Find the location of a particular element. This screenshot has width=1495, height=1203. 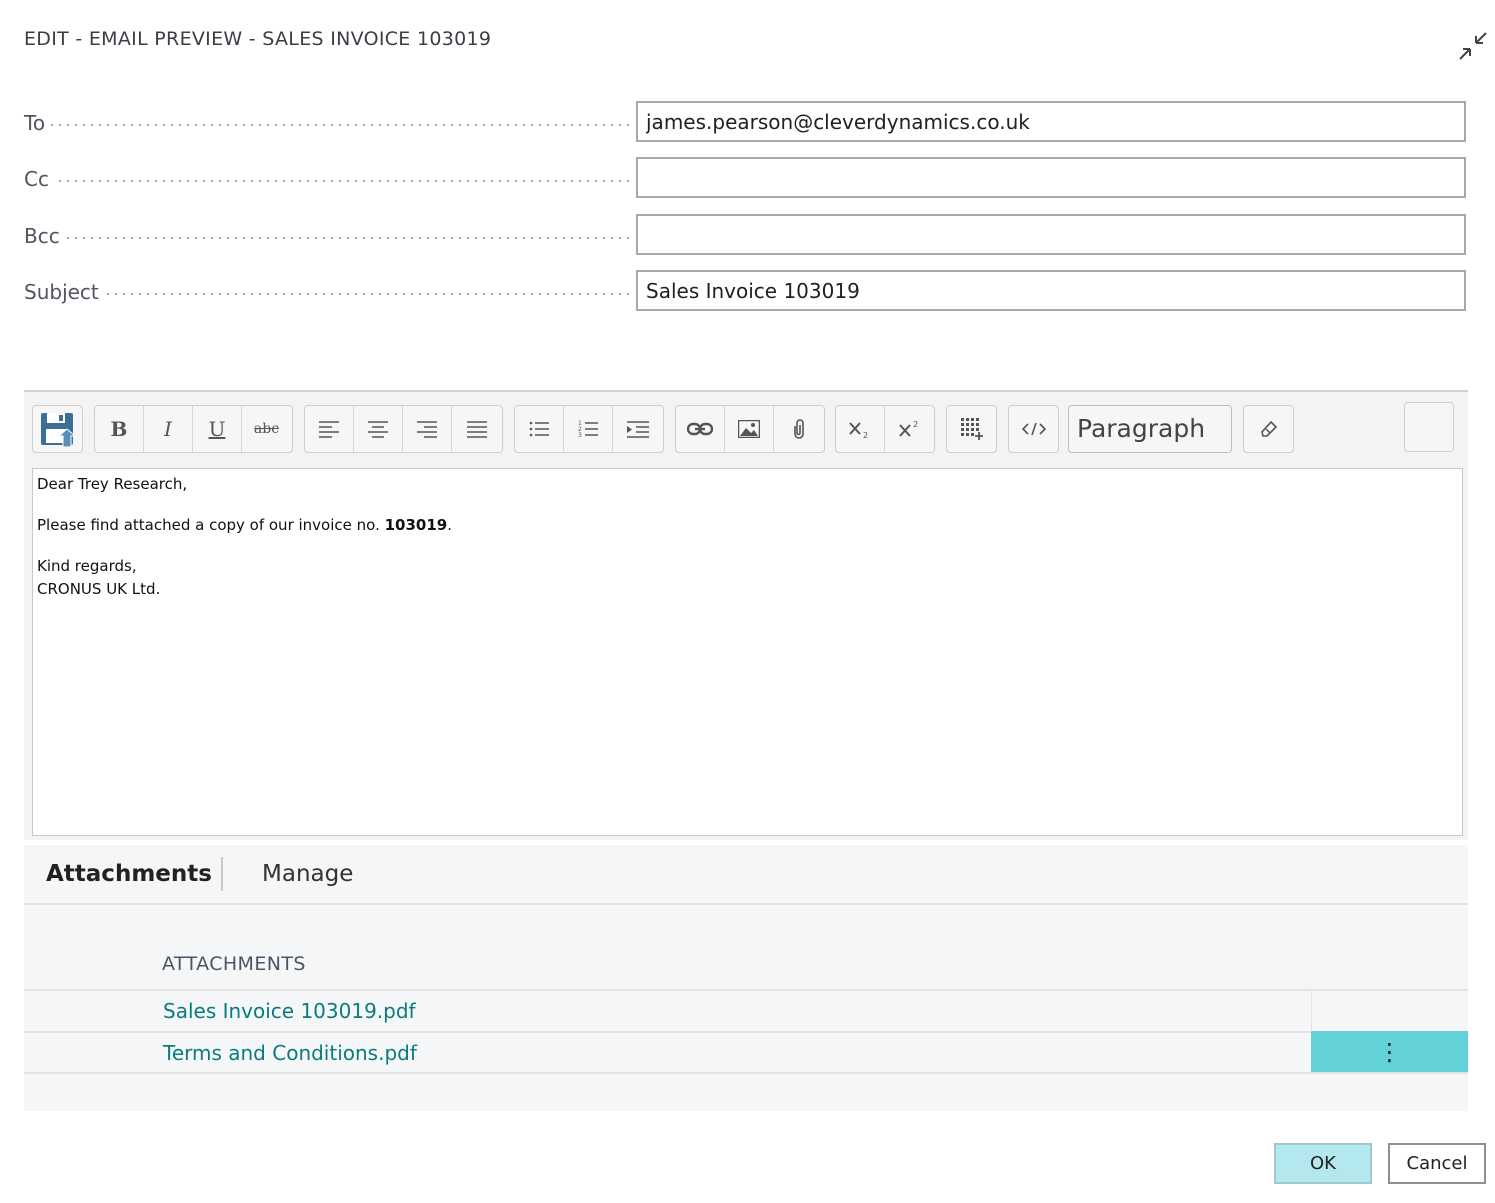

bcc-row: Bcc is located at coordinates (746, 236).